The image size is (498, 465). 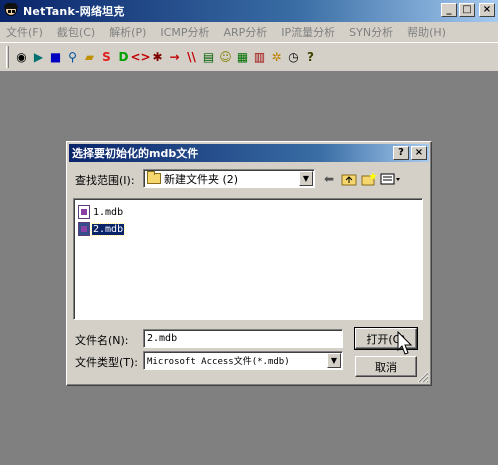 I want to click on stop-icon: ■, so click(x=55, y=57).